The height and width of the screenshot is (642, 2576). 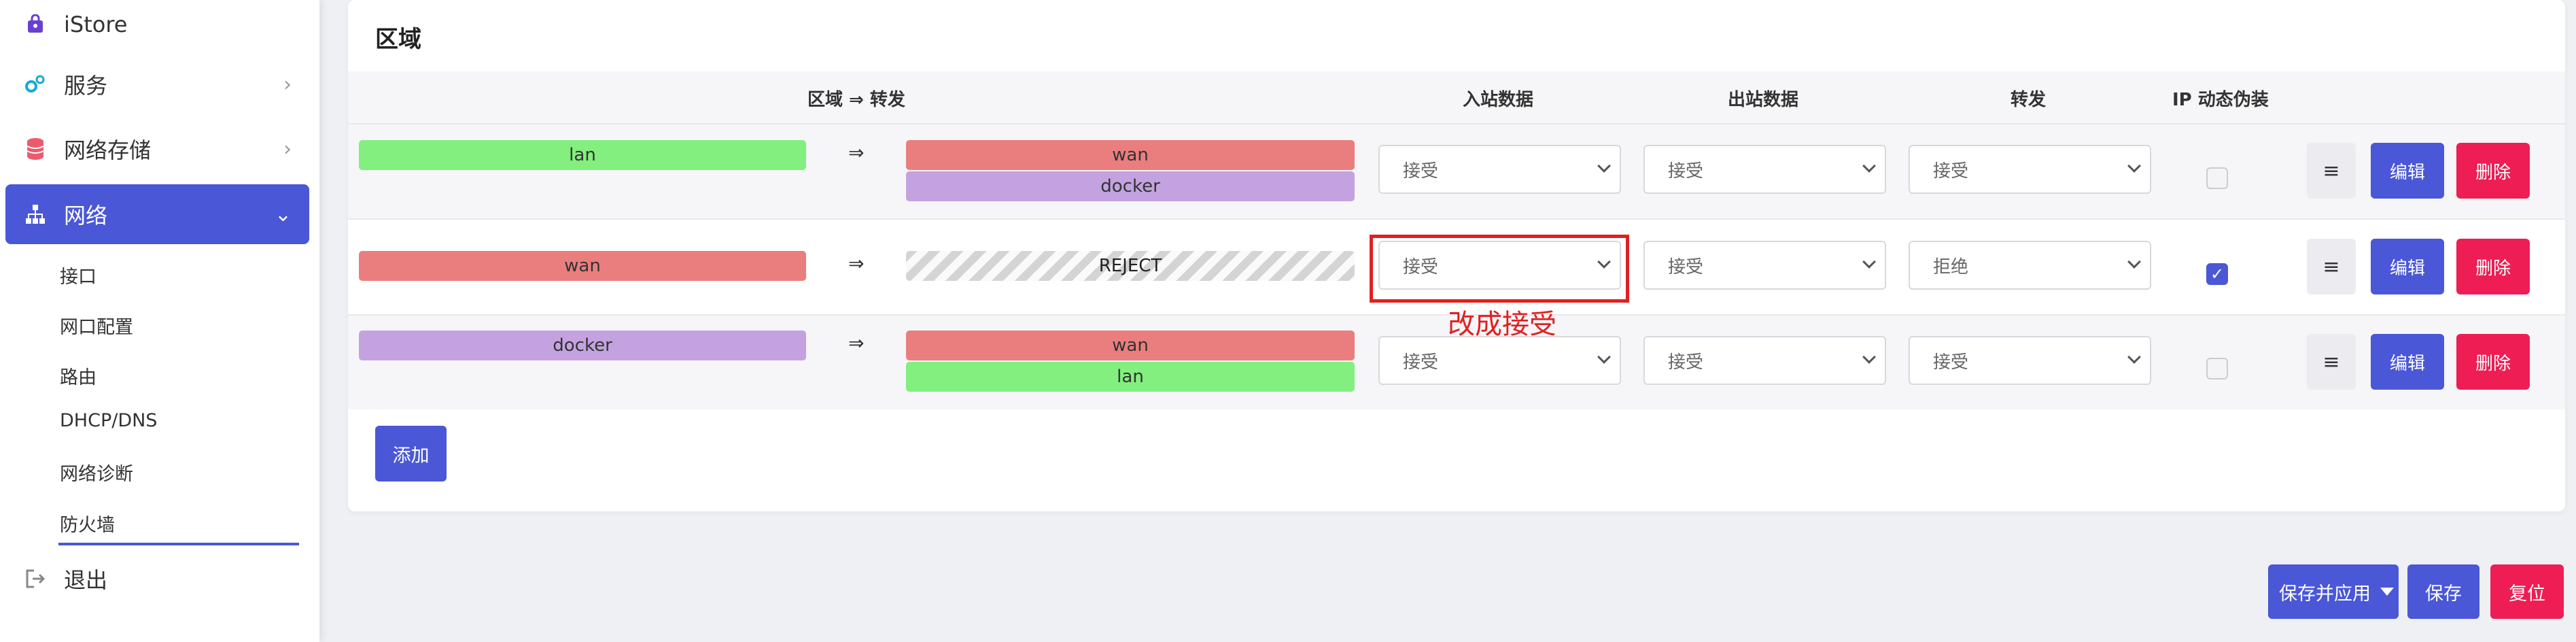 I want to click on add-zone-button: 添加, so click(x=411, y=454).